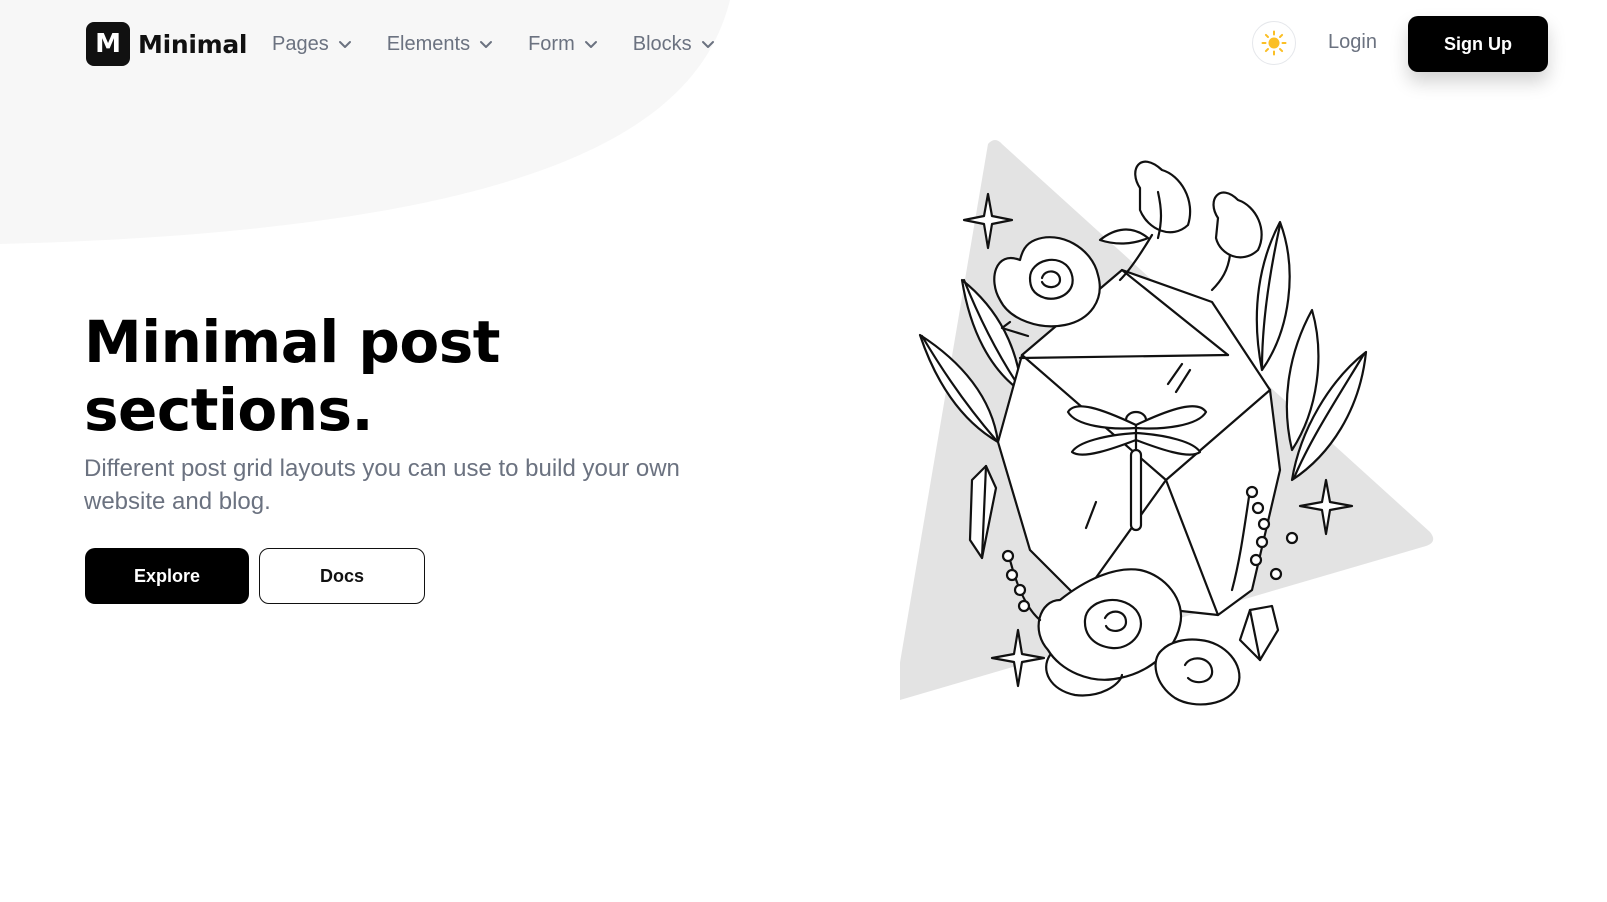 Image resolution: width=1607 pixels, height=902 pixels. Describe the element at coordinates (229, 410) in the screenshot. I see `hero-title-line-2: sections.` at that location.